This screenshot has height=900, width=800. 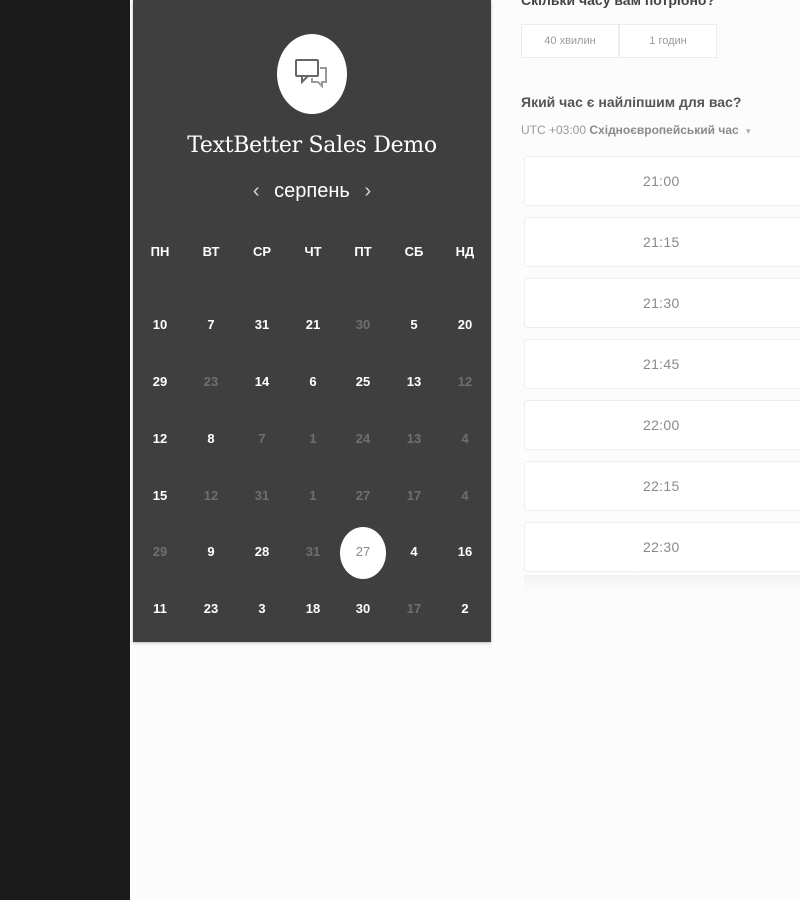 What do you see at coordinates (554, 130) in the screenshot?
I see `timezone-offset: UTC +03:00` at bounding box center [554, 130].